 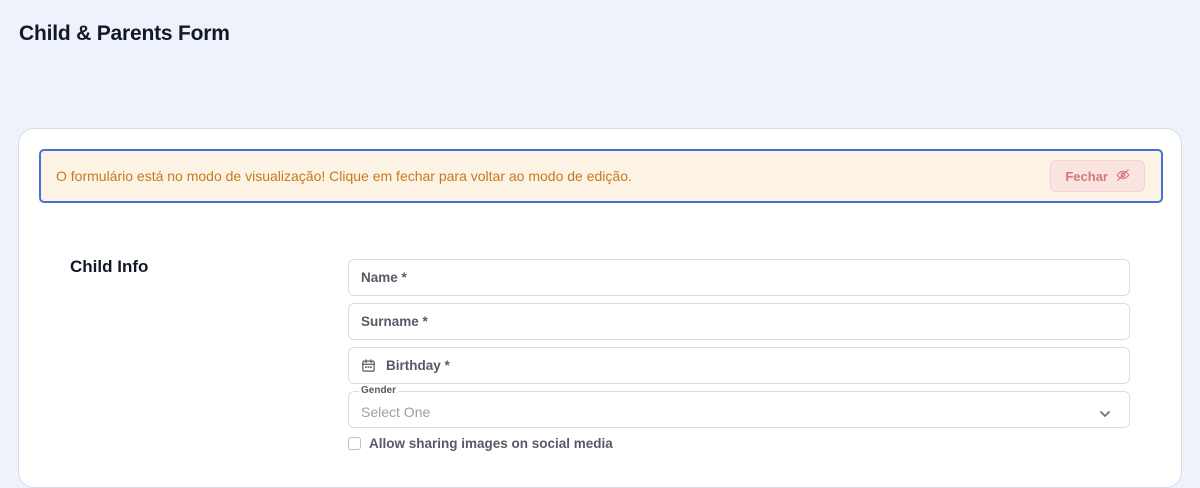 What do you see at coordinates (379, 390) in the screenshot?
I see `gender-select-label: Gender` at bounding box center [379, 390].